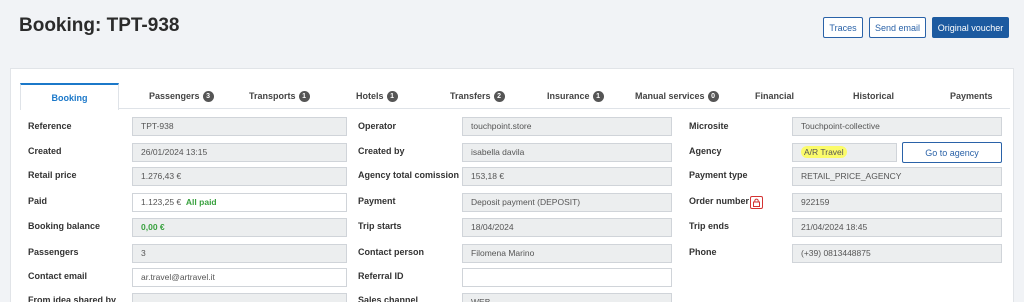  I want to click on tab-transports: Transports 1, so click(279, 96).